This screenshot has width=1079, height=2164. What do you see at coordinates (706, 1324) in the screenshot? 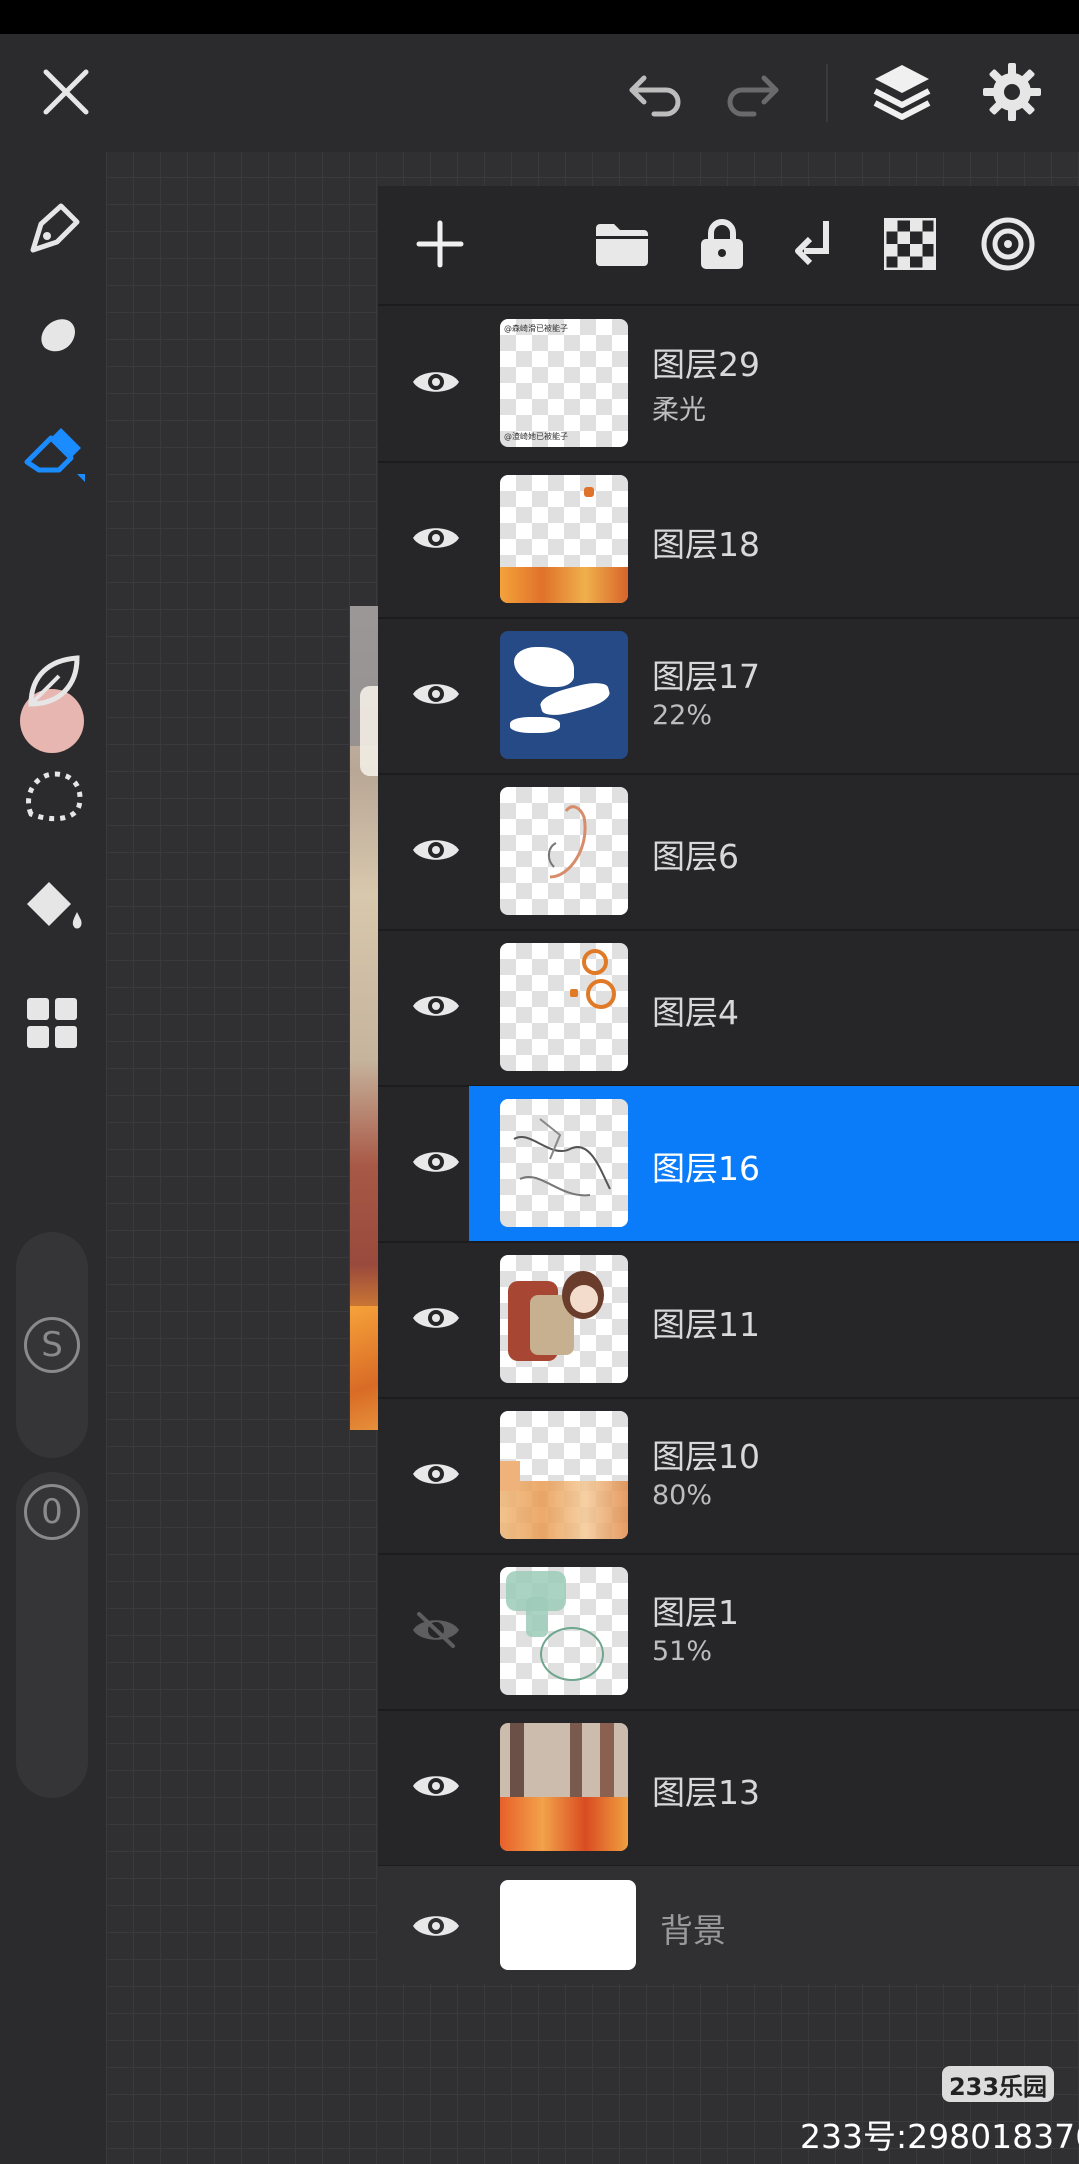
I see `layer-name: 图层11` at bounding box center [706, 1324].